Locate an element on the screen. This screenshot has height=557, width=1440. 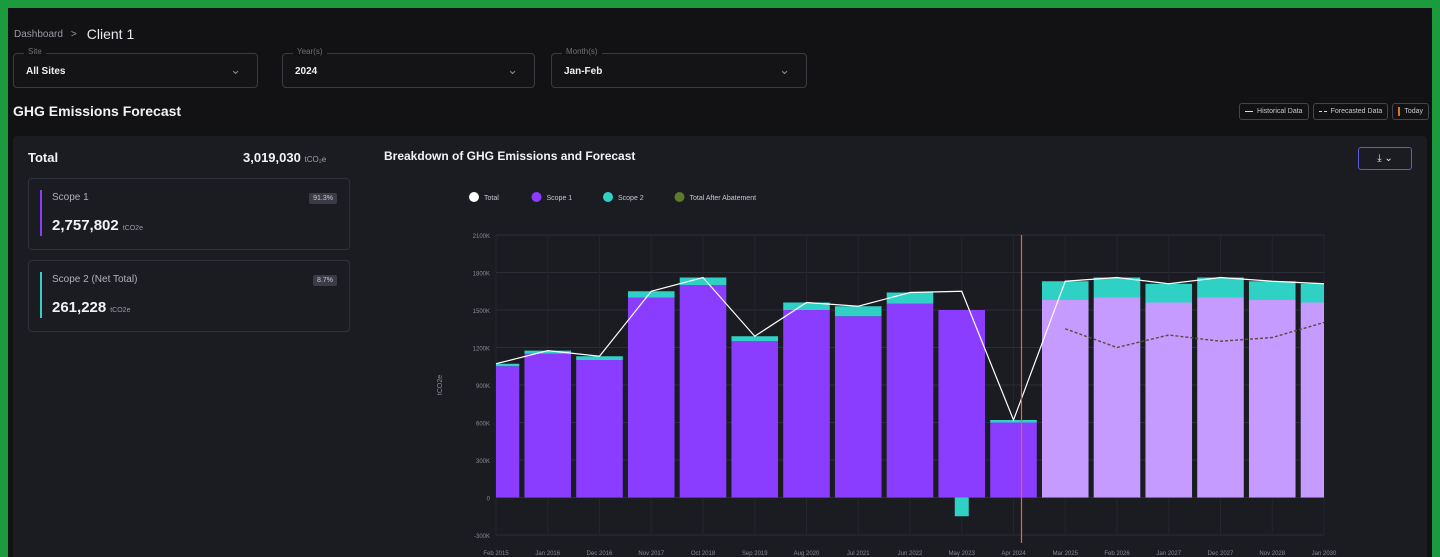
site-select-label: Site is located at coordinates (35, 51).